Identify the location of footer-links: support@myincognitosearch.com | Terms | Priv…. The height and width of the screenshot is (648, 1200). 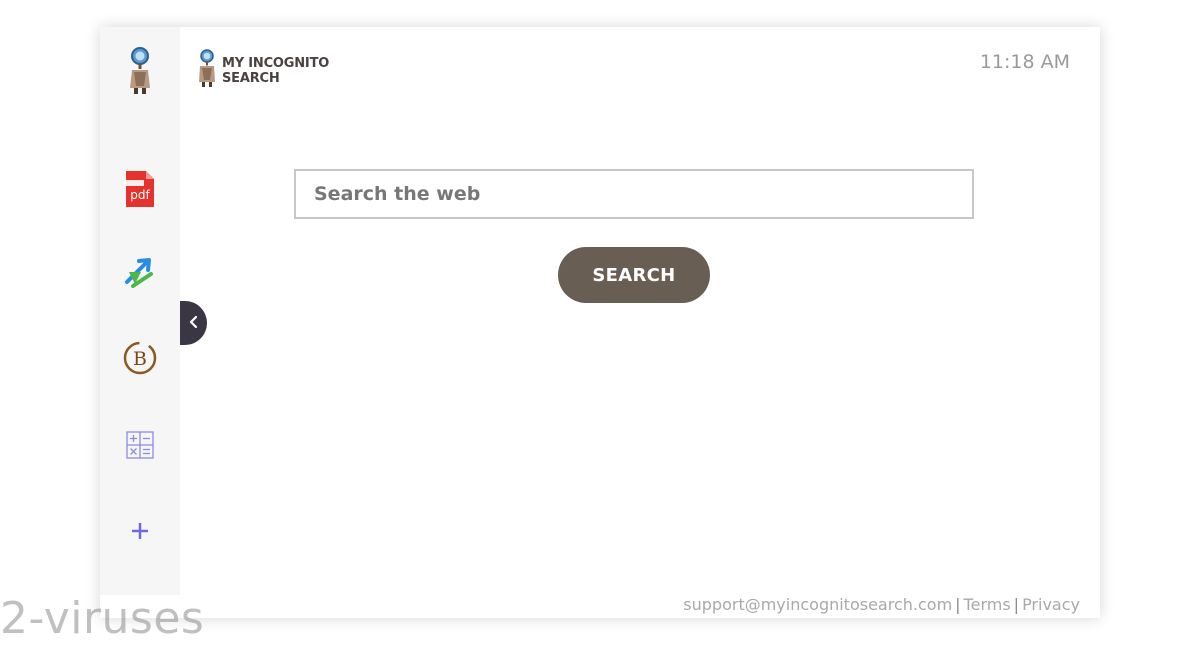
(881, 604).